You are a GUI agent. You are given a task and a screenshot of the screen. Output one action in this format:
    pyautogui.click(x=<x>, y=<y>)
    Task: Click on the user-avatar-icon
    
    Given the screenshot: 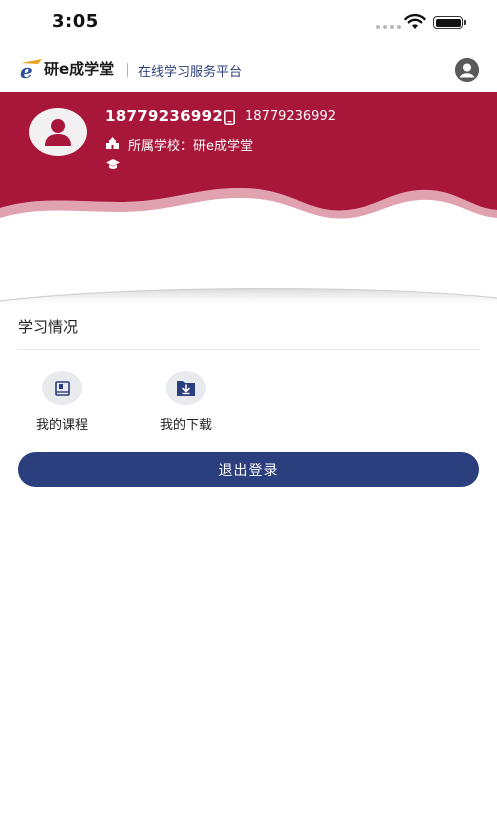 What is the action you would take?
    pyautogui.click(x=58, y=132)
    